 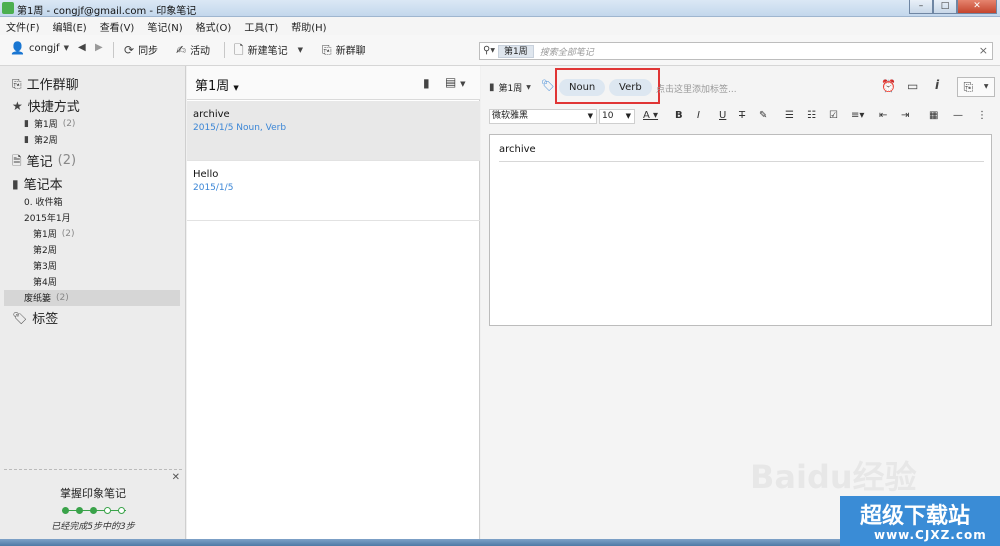 What do you see at coordinates (17, 48) in the screenshot?
I see `user-icon: 👤` at bounding box center [17, 48].